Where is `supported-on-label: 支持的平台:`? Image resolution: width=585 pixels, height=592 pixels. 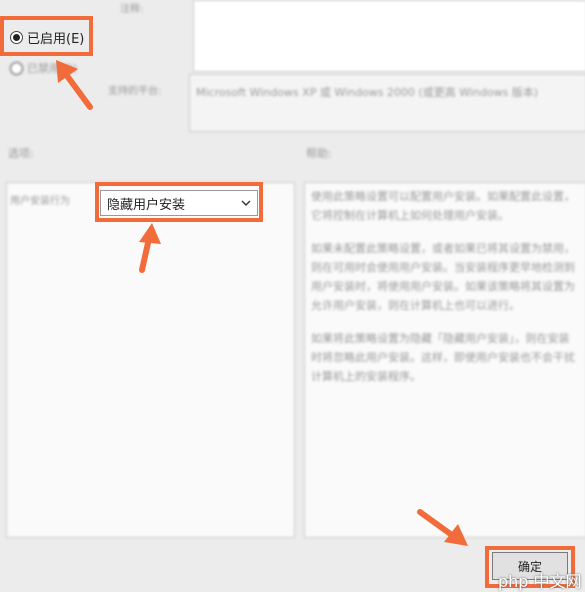
supported-on-label: 支持的平台: is located at coordinates (135, 91).